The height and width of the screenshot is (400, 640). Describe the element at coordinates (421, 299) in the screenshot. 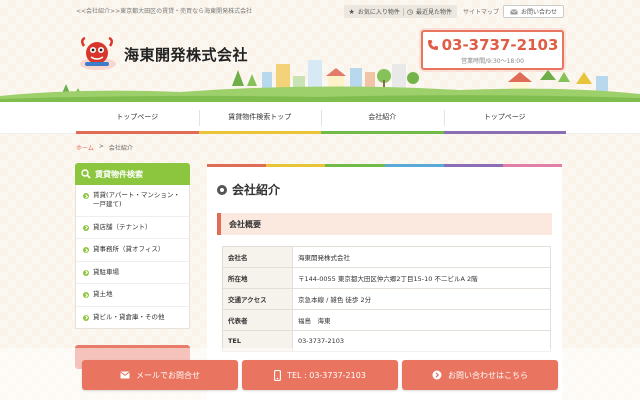

I see `table-value: 京急本線 / 雑色 徒歩 2分` at that location.